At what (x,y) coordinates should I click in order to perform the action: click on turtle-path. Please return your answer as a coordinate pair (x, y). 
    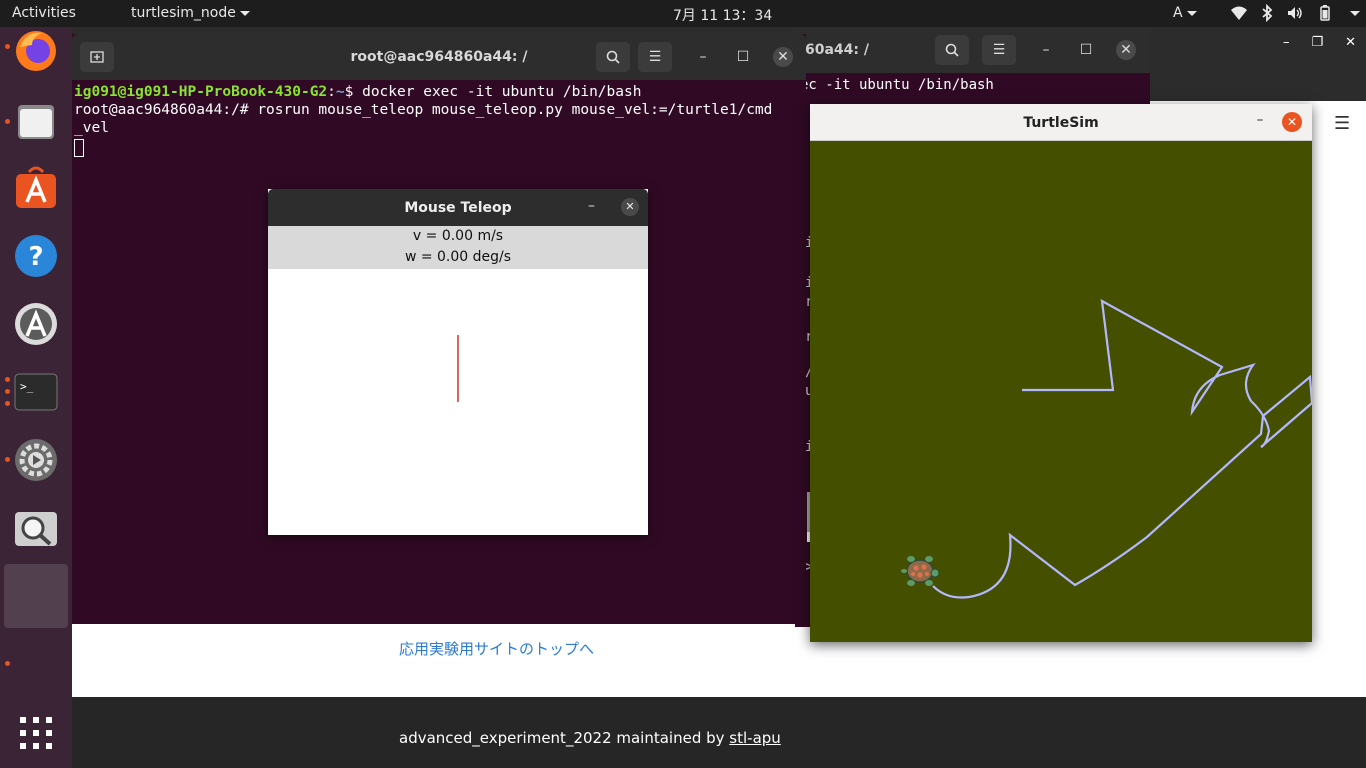
    Looking at the image, I should click on (1122, 448).